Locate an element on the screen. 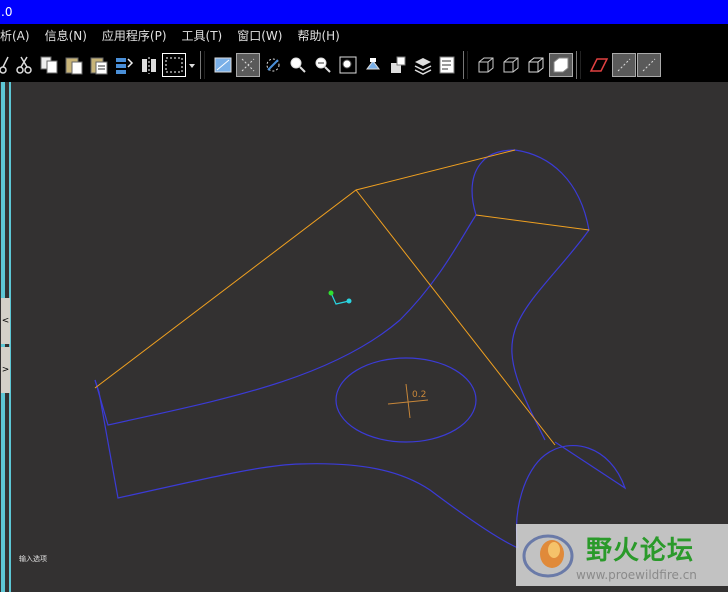 The height and width of the screenshot is (592, 728). watermark-title: 野火论坛 is located at coordinates (640, 551).